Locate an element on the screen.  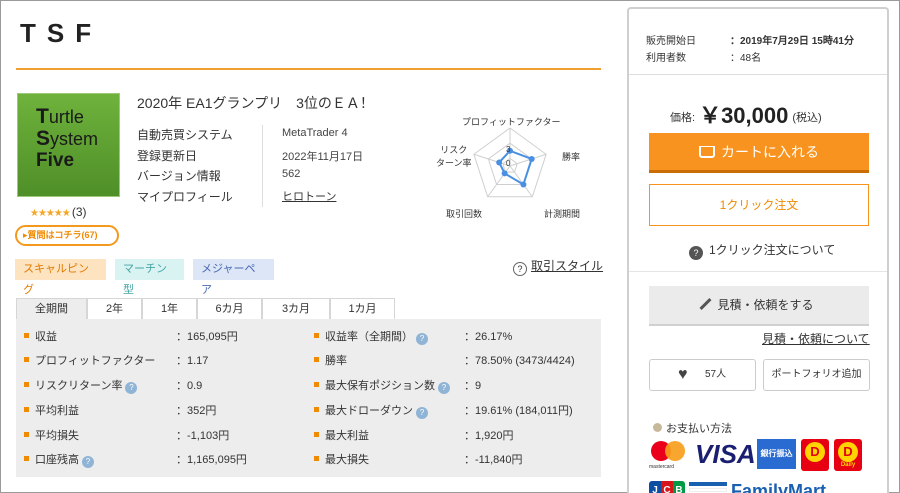
one-click-about-link: ? 1クリック注文について is located at coordinates (762, 250).